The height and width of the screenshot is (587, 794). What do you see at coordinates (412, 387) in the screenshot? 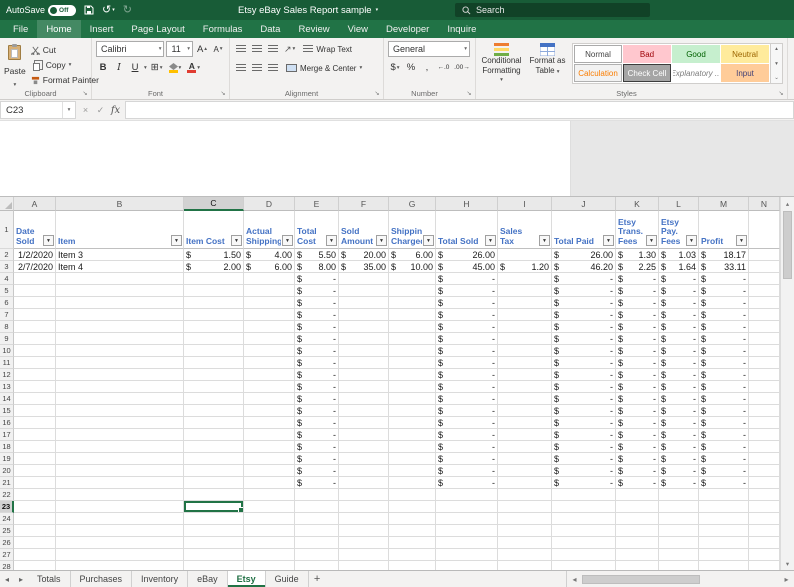
I see `cell-g13` at bounding box center [412, 387].